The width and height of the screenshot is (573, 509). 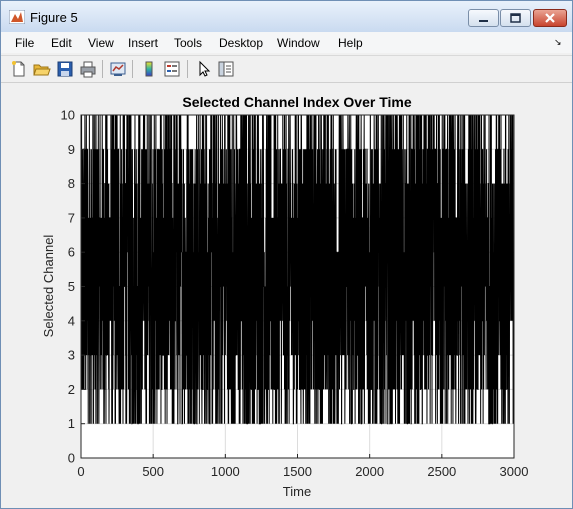 What do you see at coordinates (441, 471) in the screenshot?
I see `x-tick-label: 2500` at bounding box center [441, 471].